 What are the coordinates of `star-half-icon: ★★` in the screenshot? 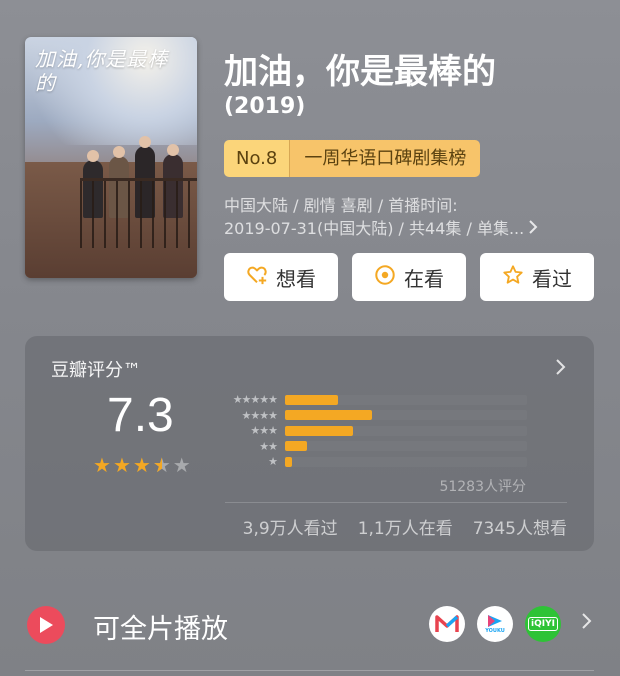 It's located at (161, 465).